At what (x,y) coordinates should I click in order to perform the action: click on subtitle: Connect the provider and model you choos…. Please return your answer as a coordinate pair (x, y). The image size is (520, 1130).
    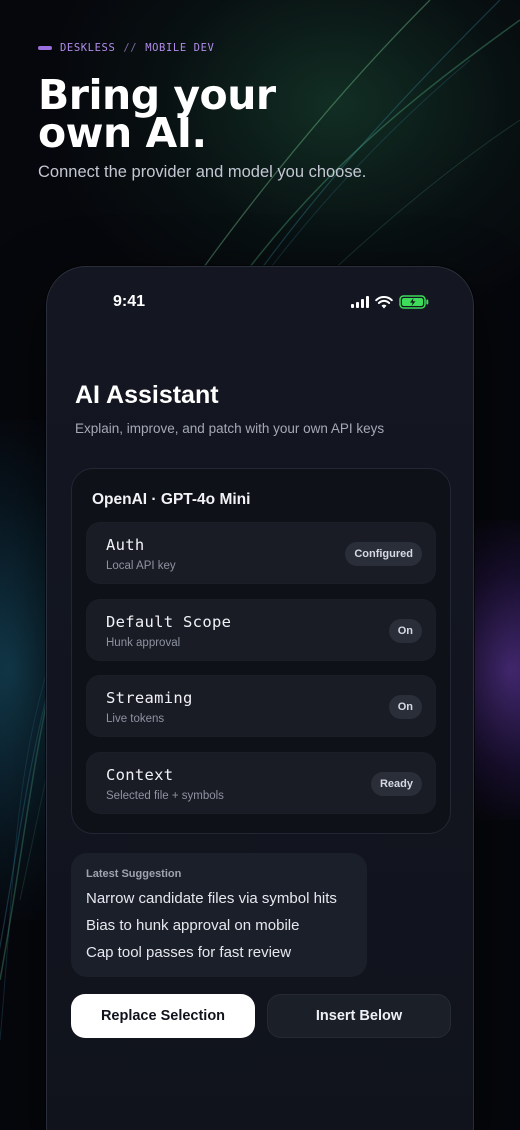
    Looking at the image, I should click on (202, 172).